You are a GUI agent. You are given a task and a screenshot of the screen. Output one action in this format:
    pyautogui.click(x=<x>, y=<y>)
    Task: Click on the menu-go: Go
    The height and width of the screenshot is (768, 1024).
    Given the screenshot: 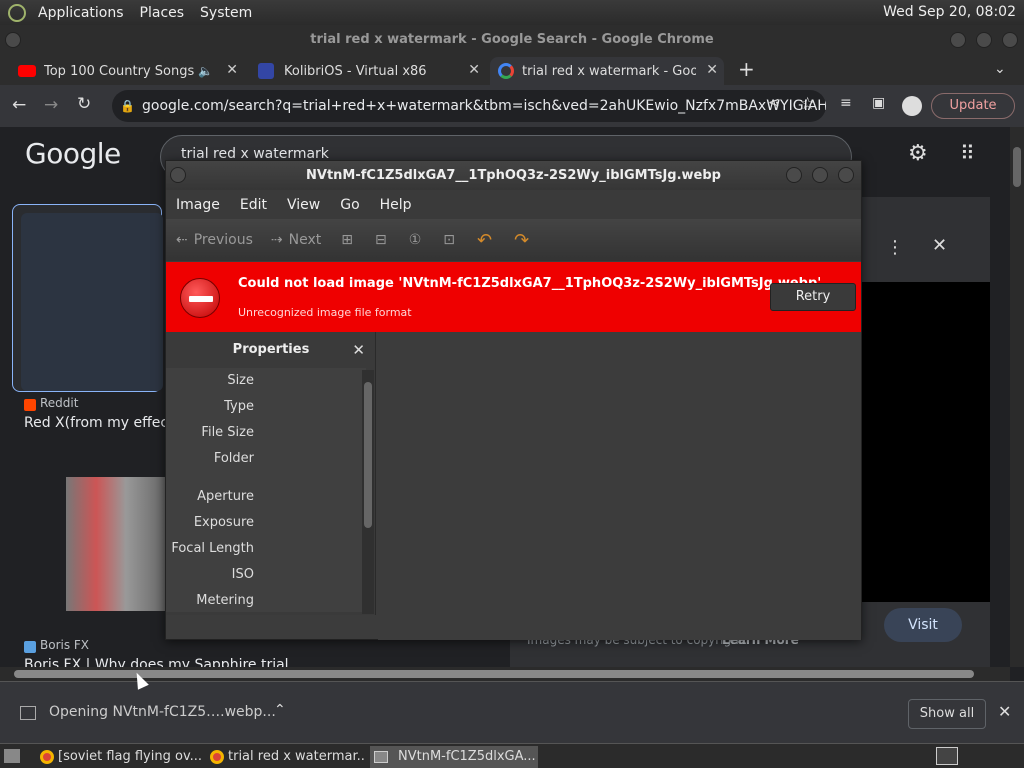 What is the action you would take?
    pyautogui.click(x=349, y=205)
    